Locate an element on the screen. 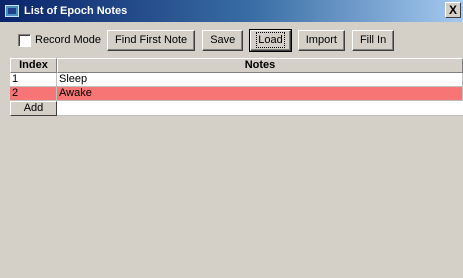 The width and height of the screenshot is (463, 278). record-mode-checkbox is located at coordinates (24, 40).